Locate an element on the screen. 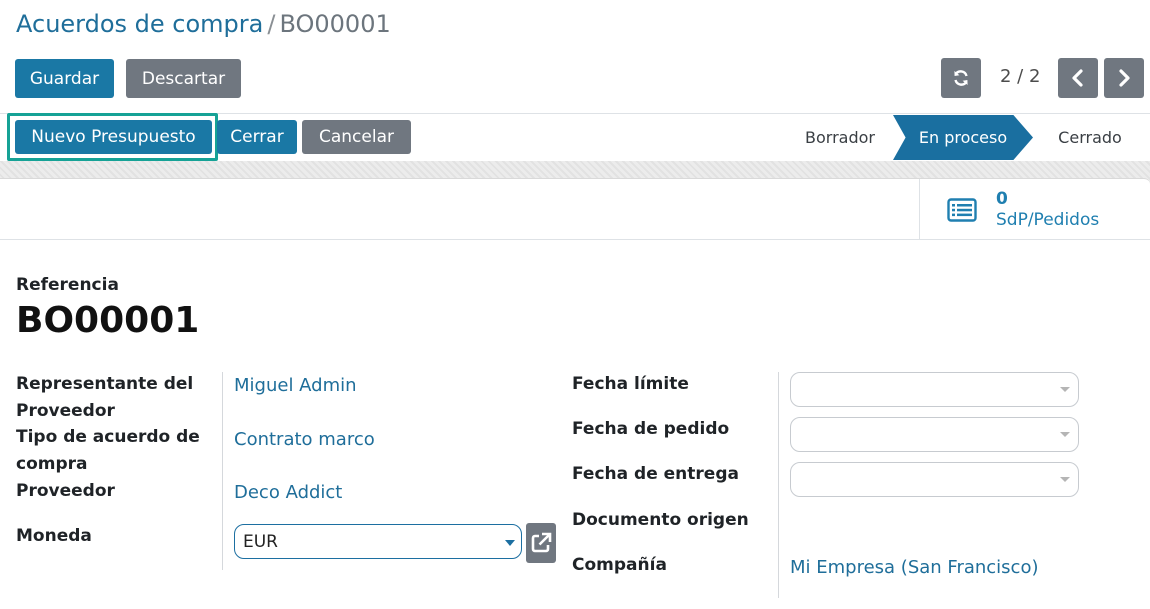 The image size is (1150, 609). breadcrumb-parent-link: Acuerdos de compra is located at coordinates (139, 24).